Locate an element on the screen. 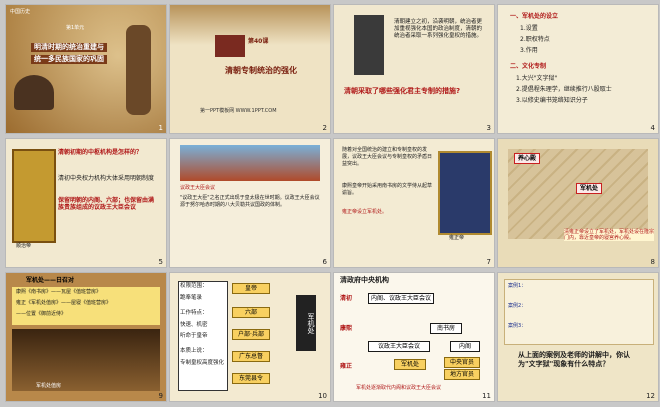 The width and height of the screenshot is (660, 407). caption-text: 清雍正帝设立了军机处，军机处设在隆宗门内，靠近皇帝的寝宫养心殿。 is located at coordinates (609, 235).